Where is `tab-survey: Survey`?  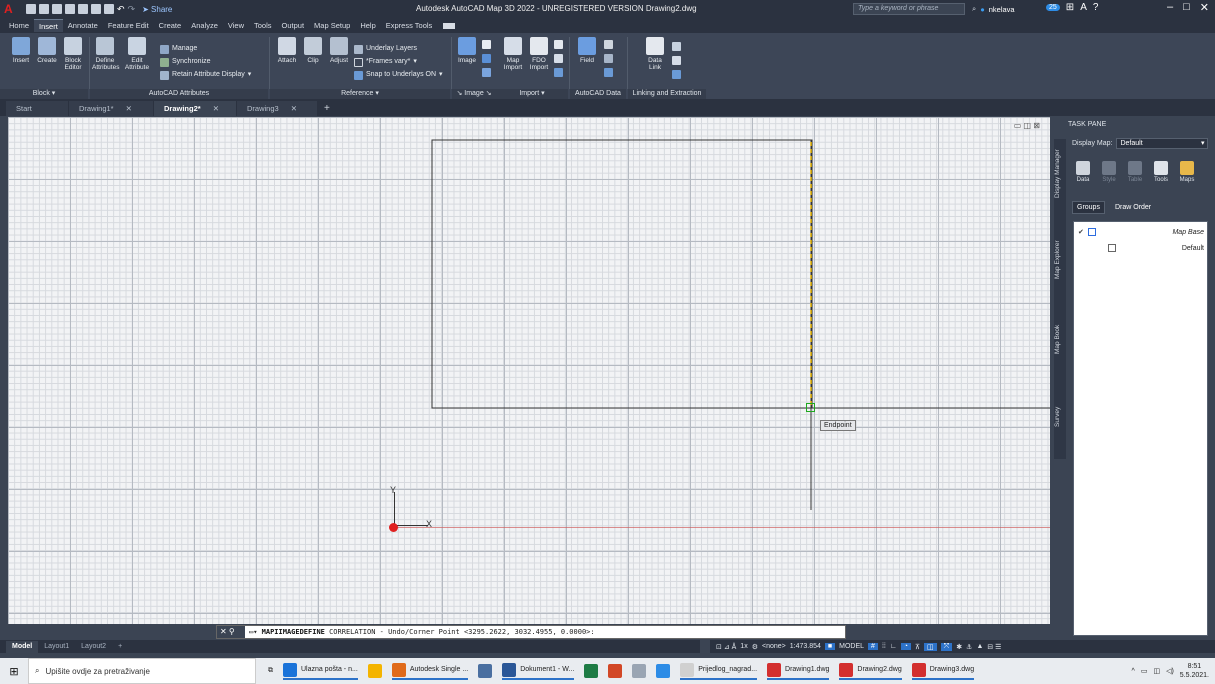
tab-survey: Survey is located at coordinates (1060, 417).